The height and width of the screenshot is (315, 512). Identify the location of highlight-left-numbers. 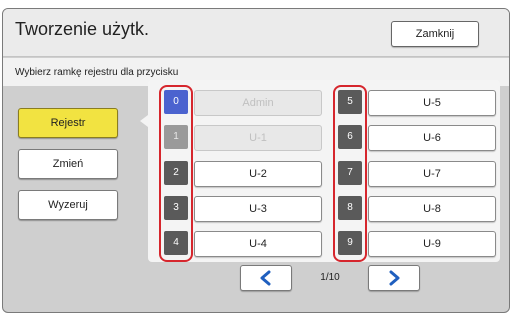
(176, 173).